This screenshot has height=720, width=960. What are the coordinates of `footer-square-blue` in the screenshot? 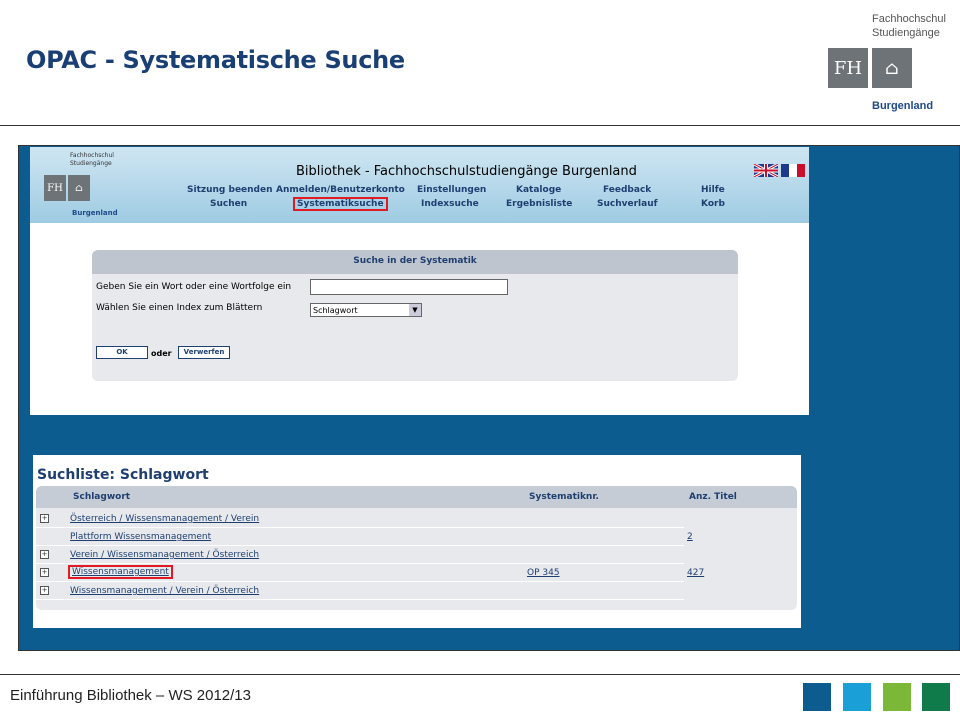 It's located at (817, 697).